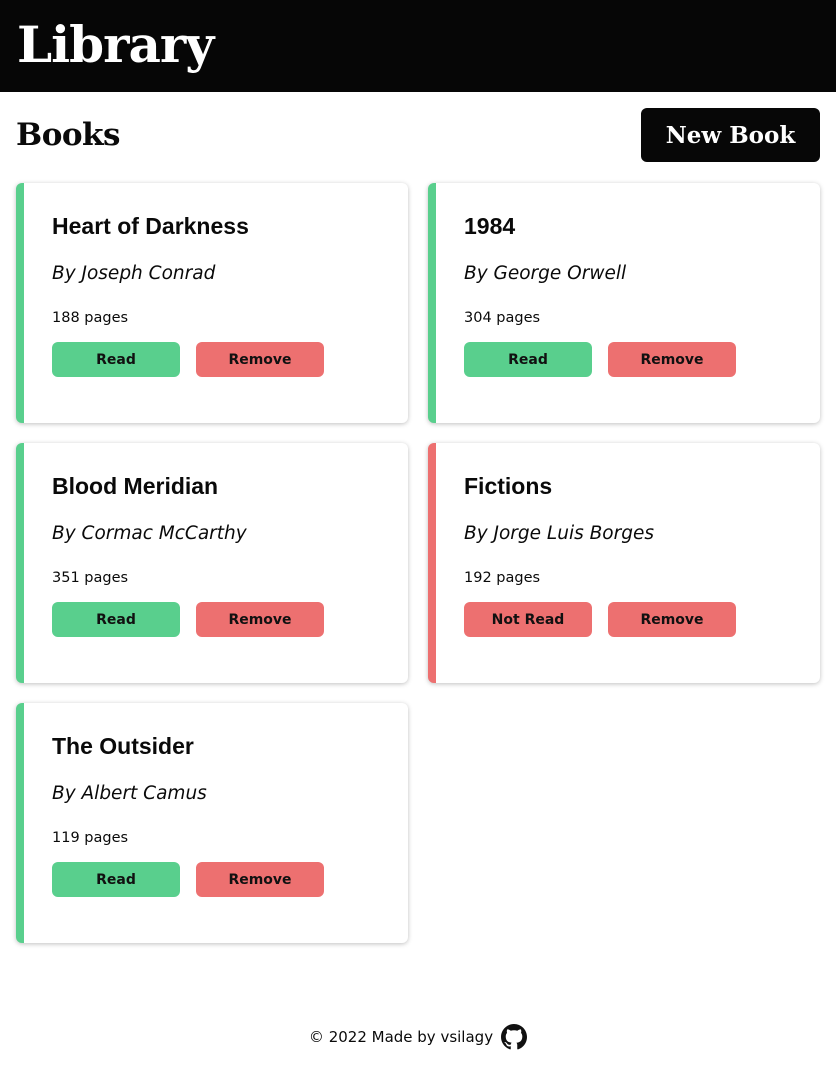  Describe the element at coordinates (90, 578) in the screenshot. I see `book-pages: 351 pages` at that location.